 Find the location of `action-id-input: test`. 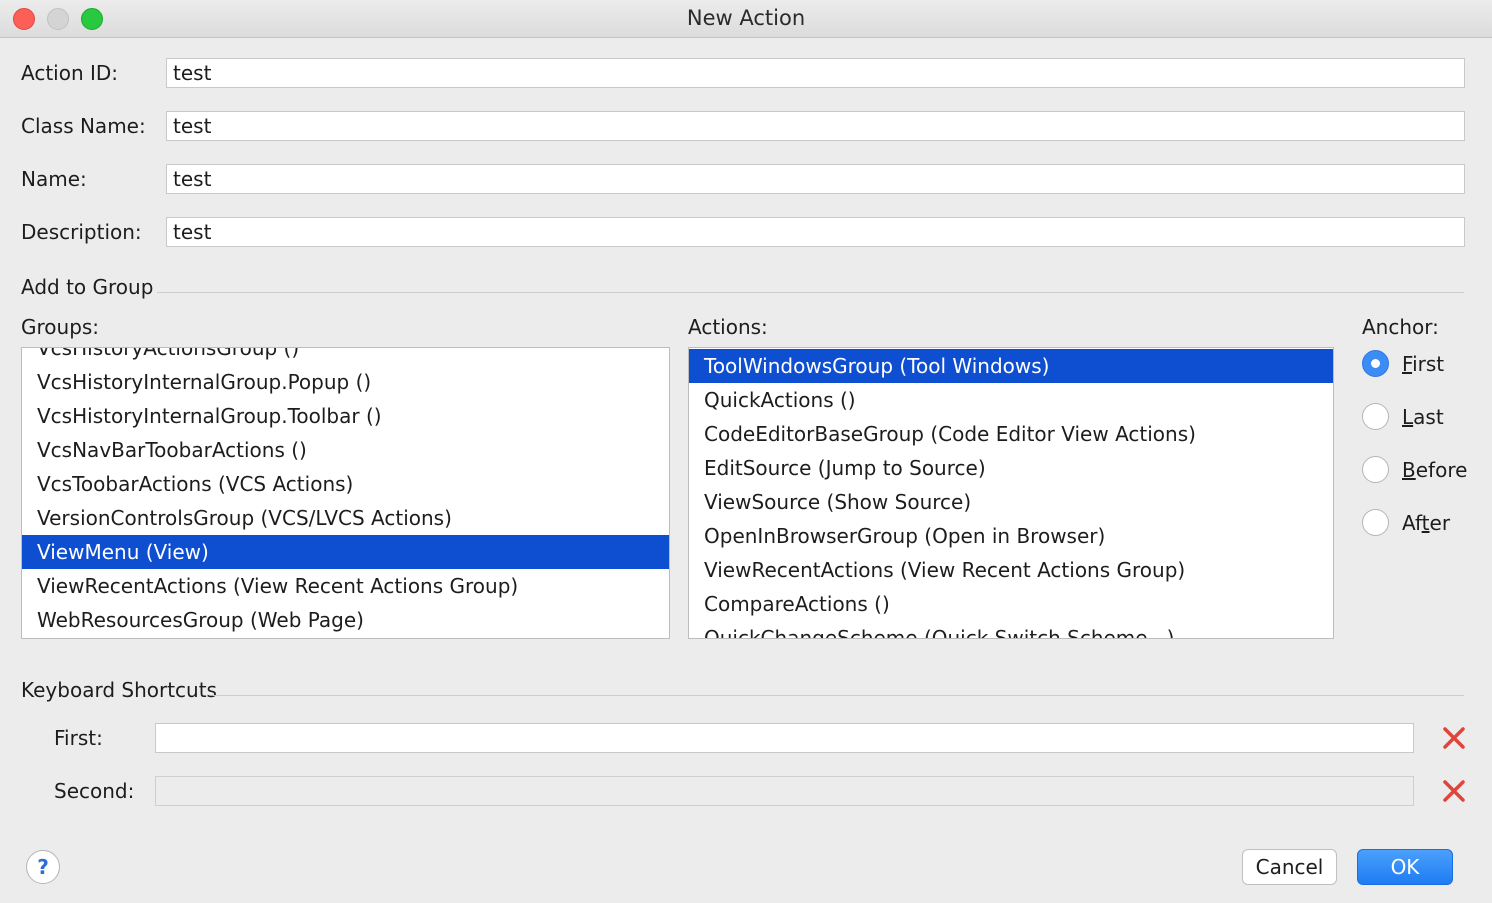

action-id-input: test is located at coordinates (815, 73).